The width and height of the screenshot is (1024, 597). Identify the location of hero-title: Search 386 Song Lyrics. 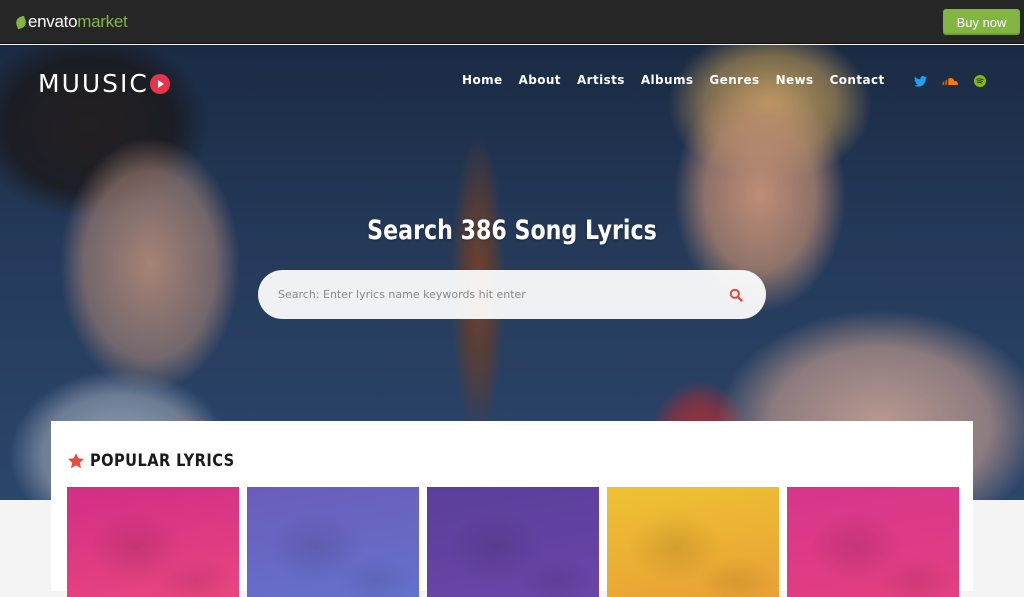
(512, 230).